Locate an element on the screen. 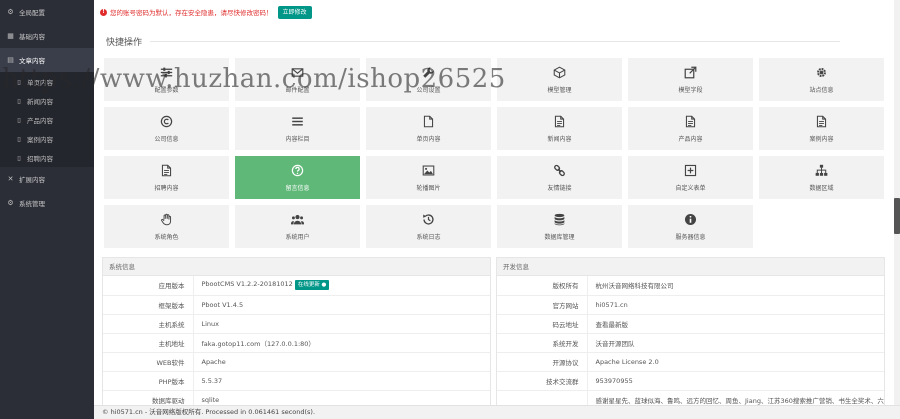 This screenshot has width=900, height=419. info-value: 查看最新版 is located at coordinates (612, 324).